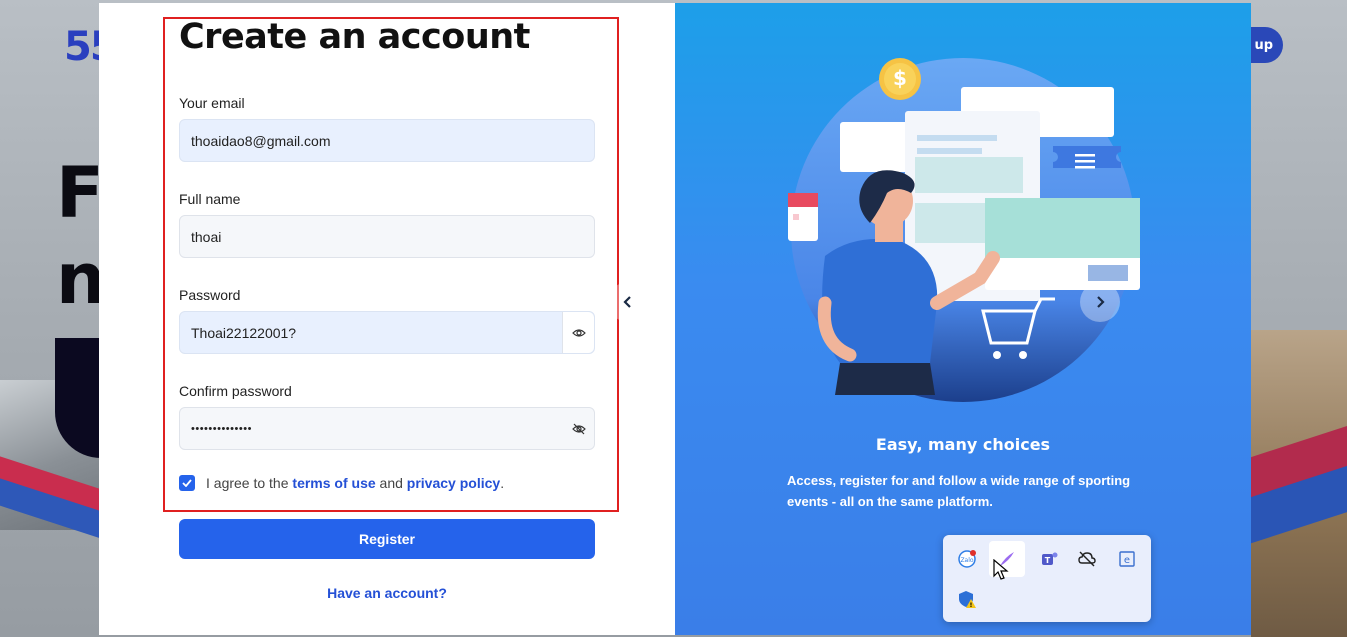 The width and height of the screenshot is (1347, 637). I want to click on cloud-off-icon, so click(1087, 559).